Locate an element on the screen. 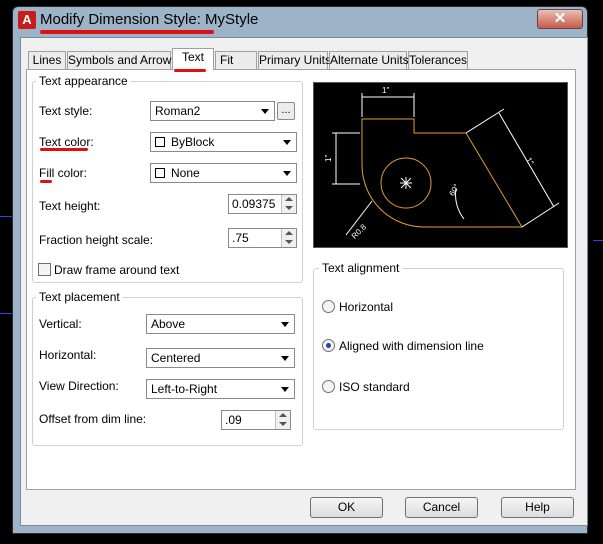  tab-text: Text is located at coordinates (193, 59).